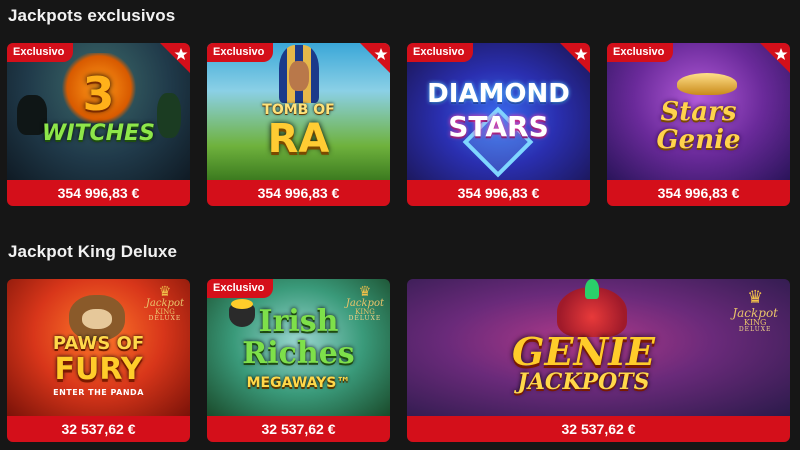 The height and width of the screenshot is (450, 800). I want to click on game-card-3-witches: 3 WITCHES Exclusivo 354 996,83 €, so click(98, 124).